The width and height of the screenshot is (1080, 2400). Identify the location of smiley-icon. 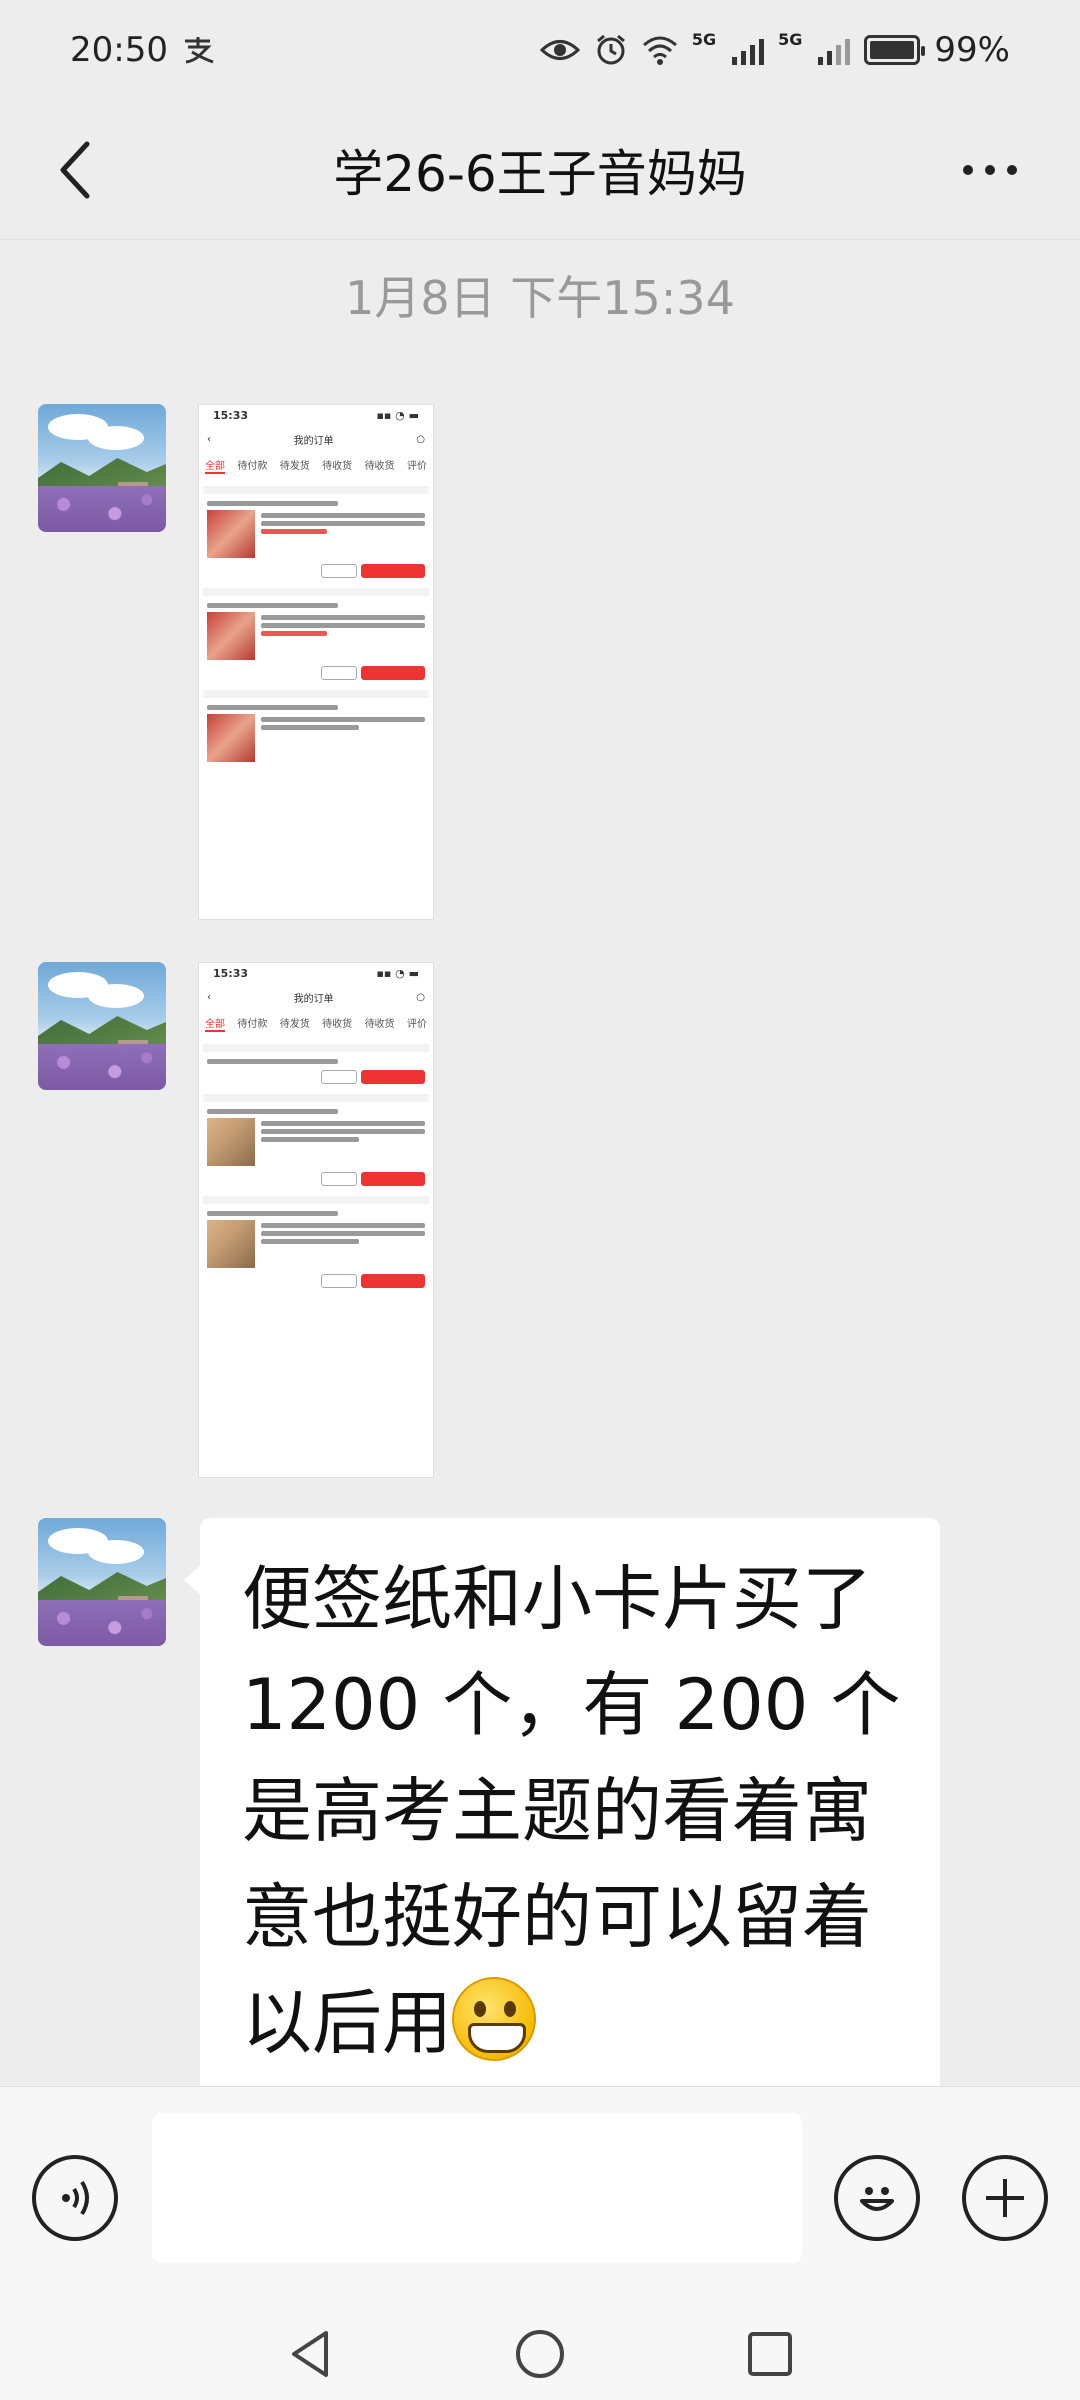
(877, 2199).